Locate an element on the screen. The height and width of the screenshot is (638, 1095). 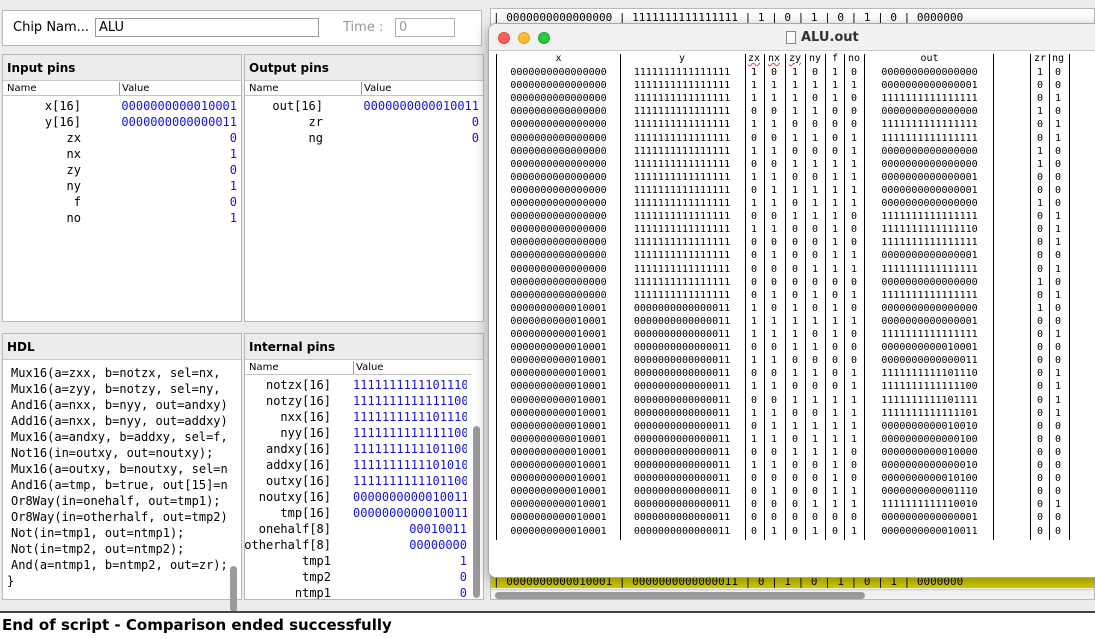
col-name: Name is located at coordinates (264, 367).